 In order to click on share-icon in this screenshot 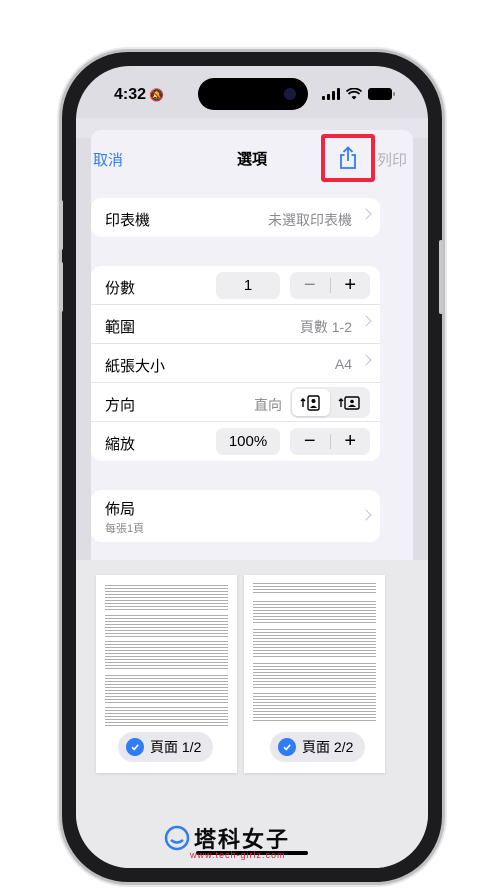, I will do `click(348, 157)`.